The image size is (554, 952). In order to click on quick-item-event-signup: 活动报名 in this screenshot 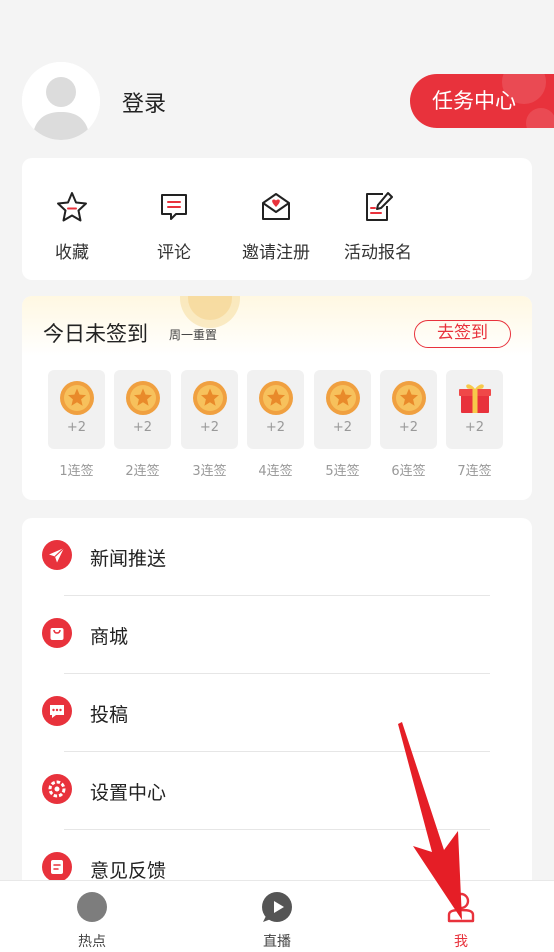, I will do `click(378, 226)`.